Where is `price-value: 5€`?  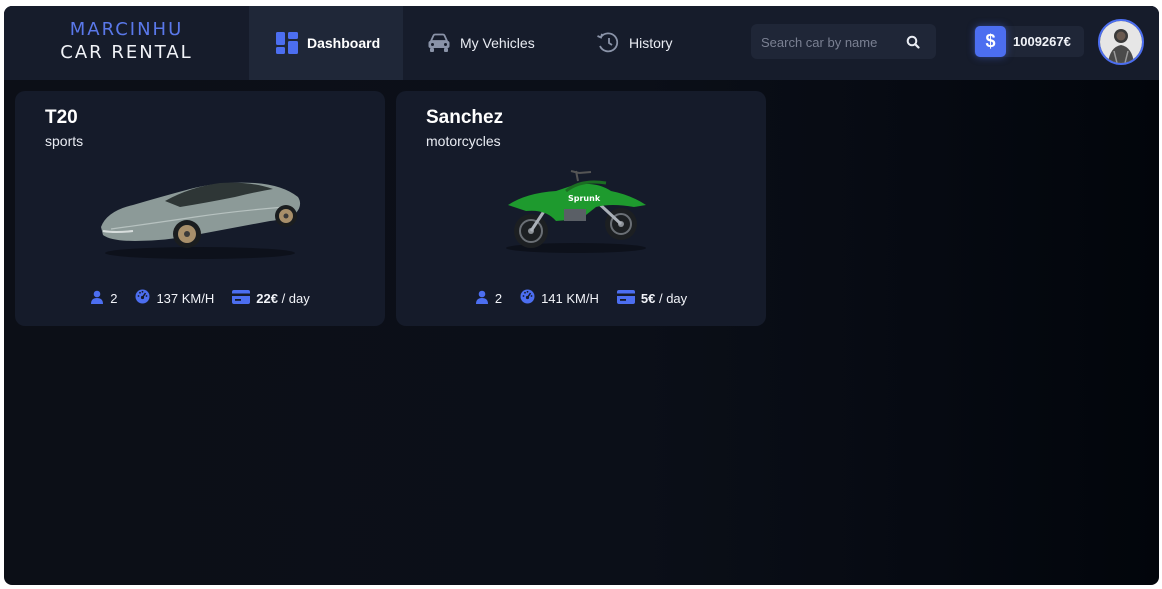
price-value: 5€ is located at coordinates (648, 298).